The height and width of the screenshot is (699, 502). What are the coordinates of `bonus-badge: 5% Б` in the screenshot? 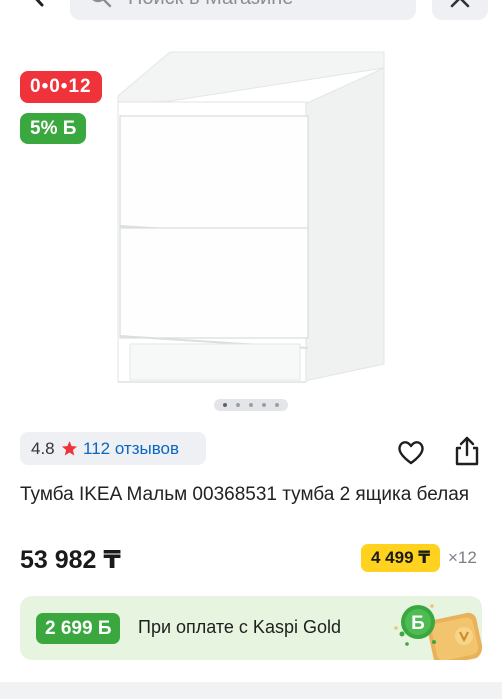 It's located at (53, 128).